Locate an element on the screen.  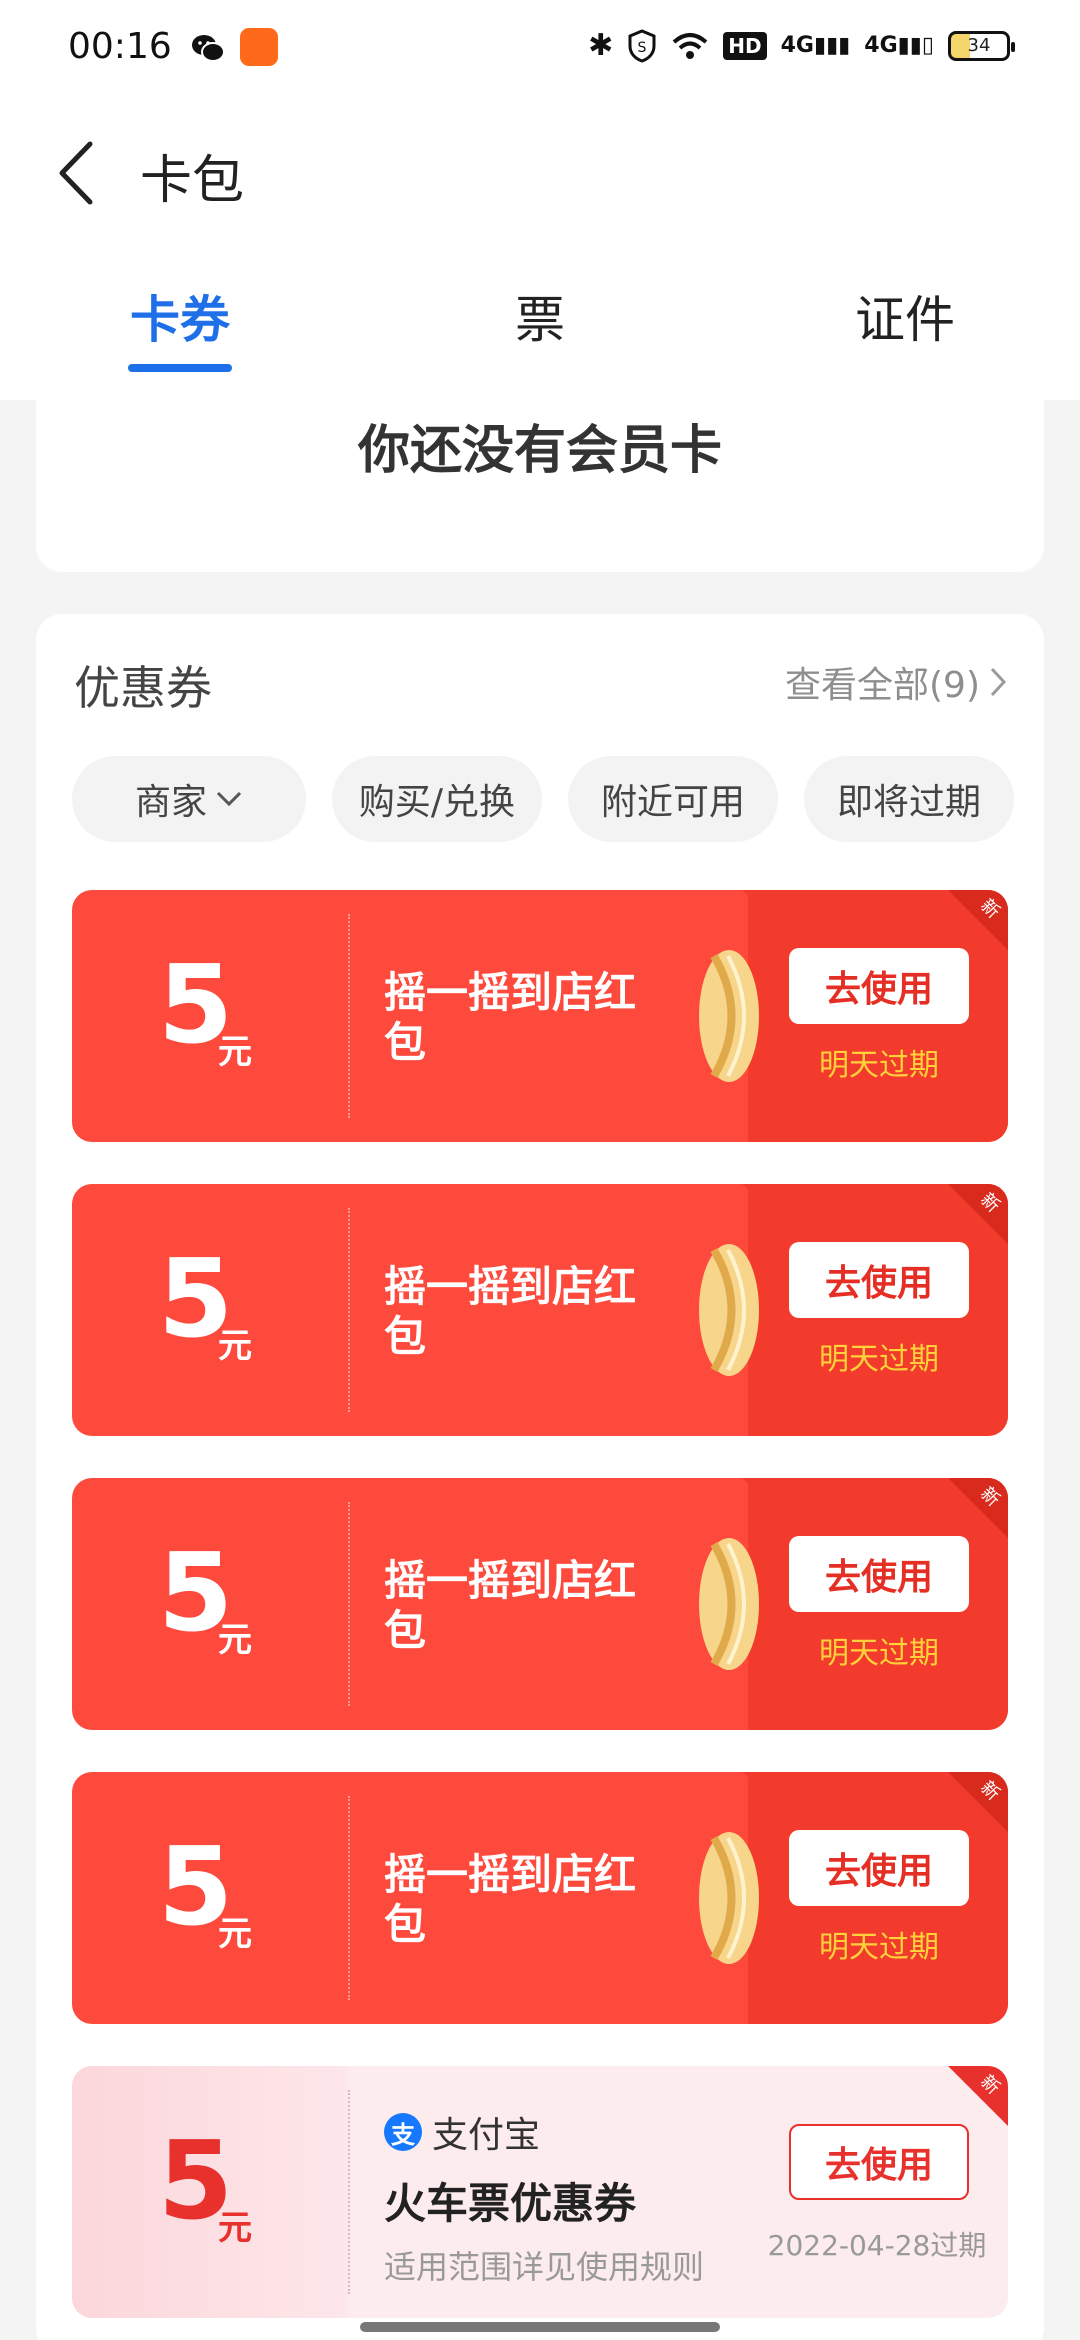
alipay-icon: 支 is located at coordinates (403, 2132).